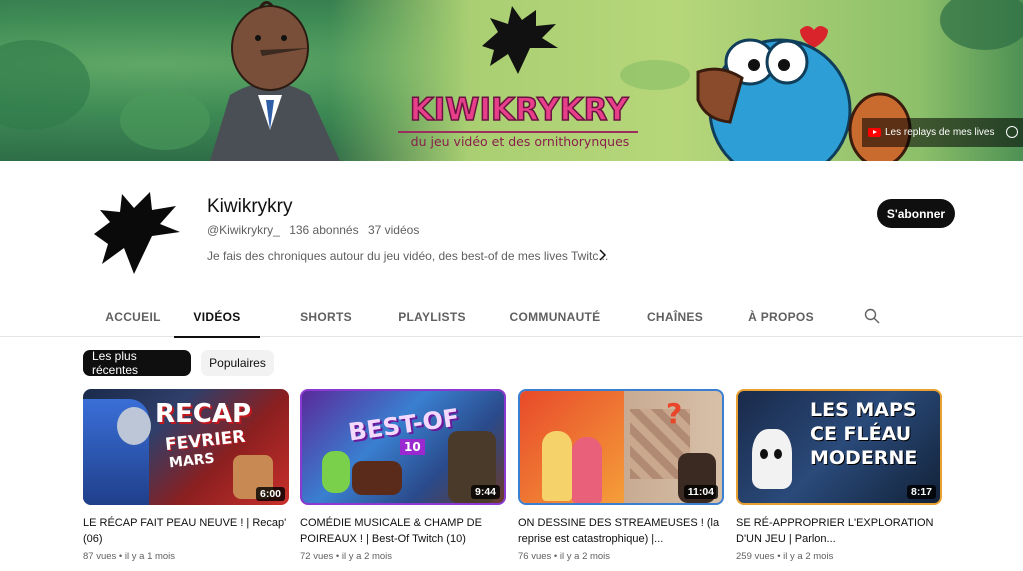 The height and width of the screenshot is (571, 1023). What do you see at coordinates (432, 316) in the screenshot?
I see `tab-playlists: PLAYLISTS` at bounding box center [432, 316].